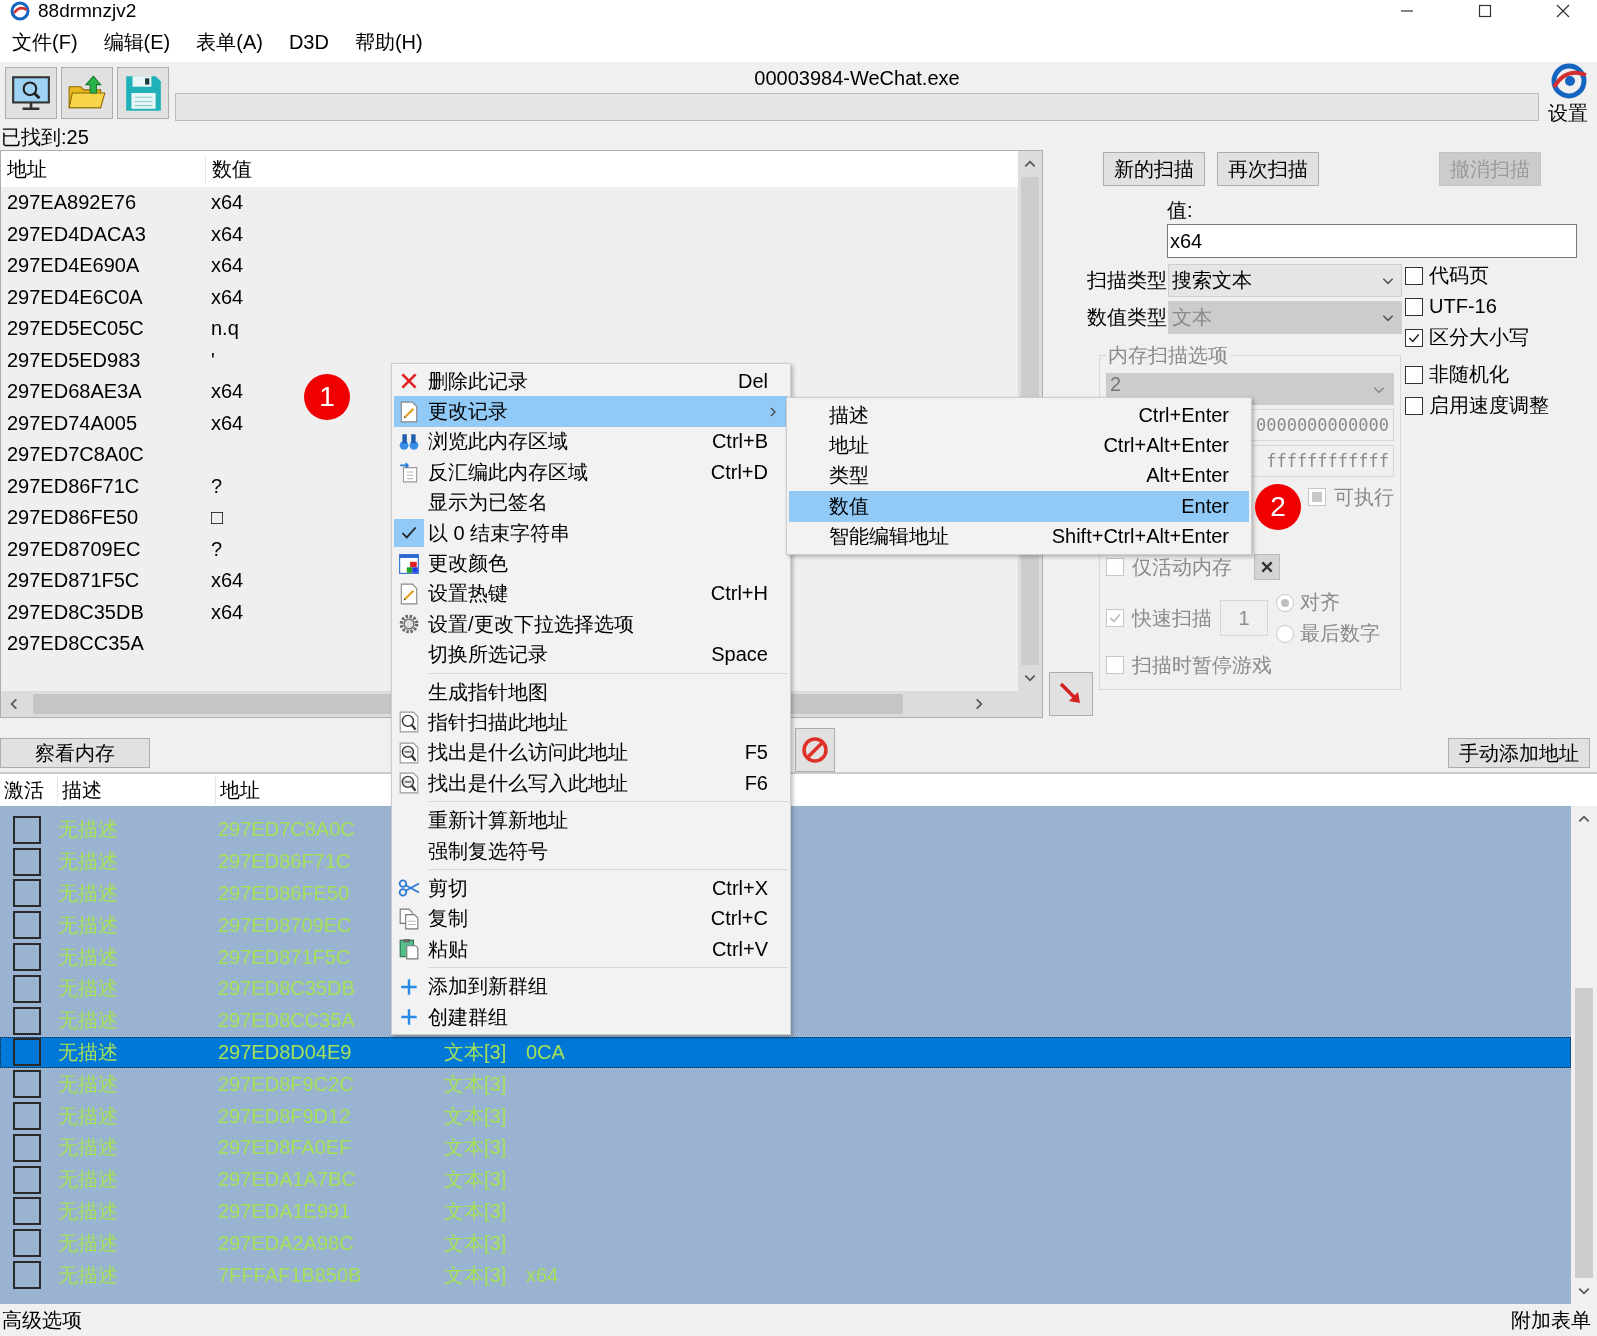  I want to click on address-cell-text: 297ED68AE3A, so click(75, 392).